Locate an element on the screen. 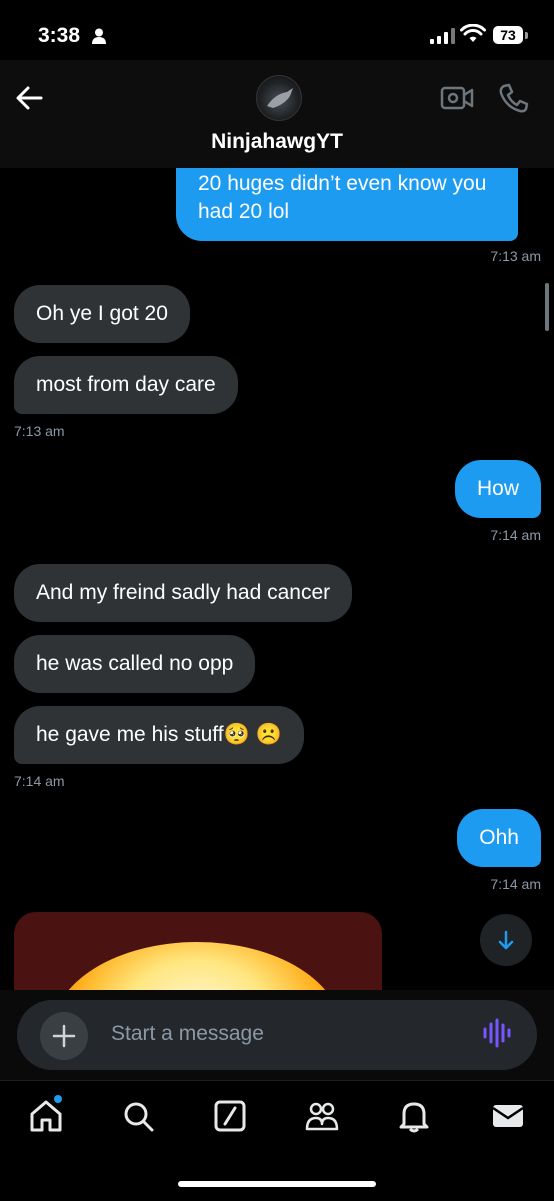  scroll-to-bottom-button is located at coordinates (506, 940).